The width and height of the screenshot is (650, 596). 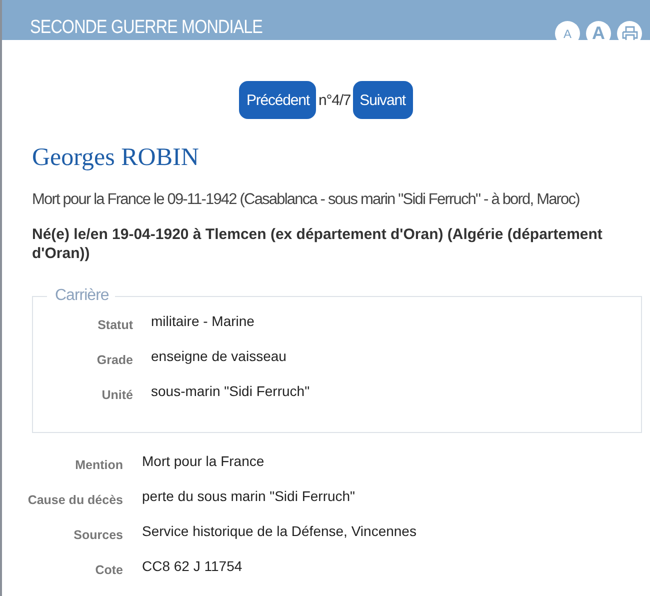 I want to click on death-info: Mort pour la France le 09-11-1942 (Casablanca - sous marin "Sidi Ferruch" - à bord, Maroc), so click(x=306, y=200).